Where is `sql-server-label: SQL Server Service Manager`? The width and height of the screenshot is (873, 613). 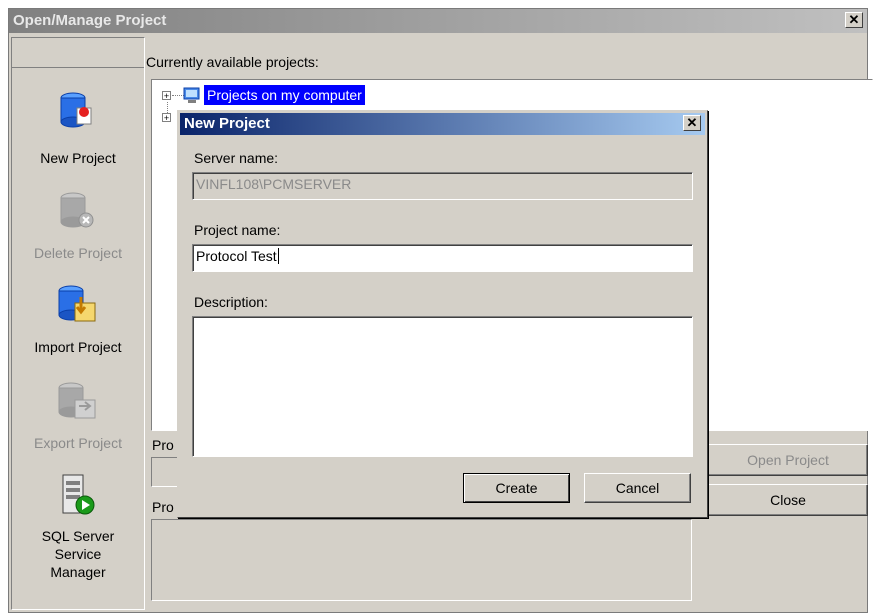
sql-server-label: SQL Server Service Manager is located at coordinates (78, 554).